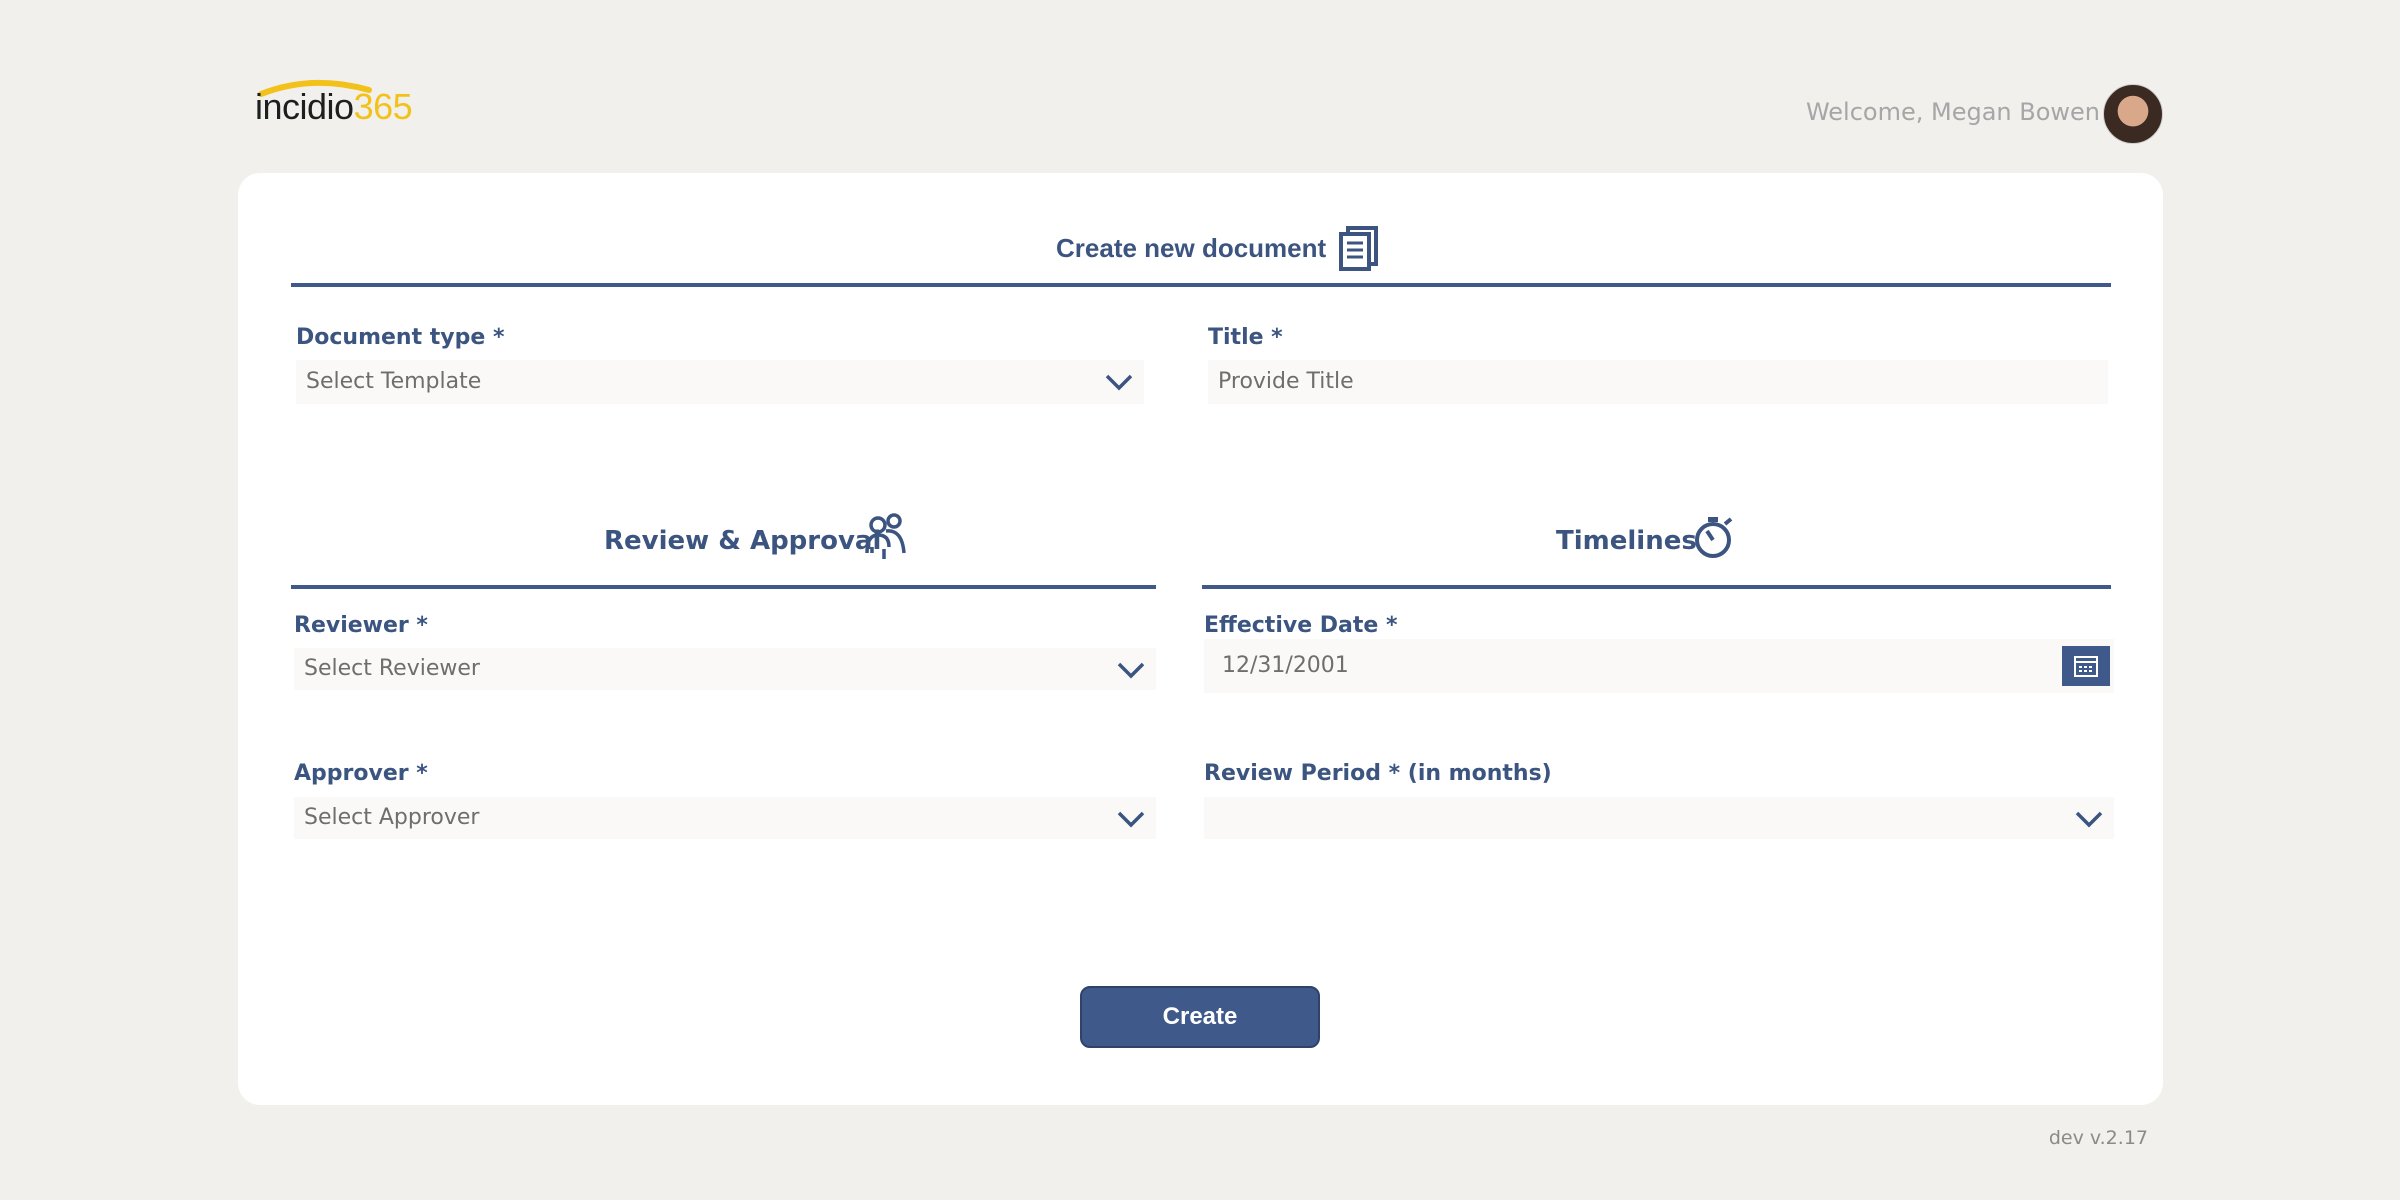 The height and width of the screenshot is (1200, 2400). I want to click on approver-dropdown: Select Approver, so click(725, 818).